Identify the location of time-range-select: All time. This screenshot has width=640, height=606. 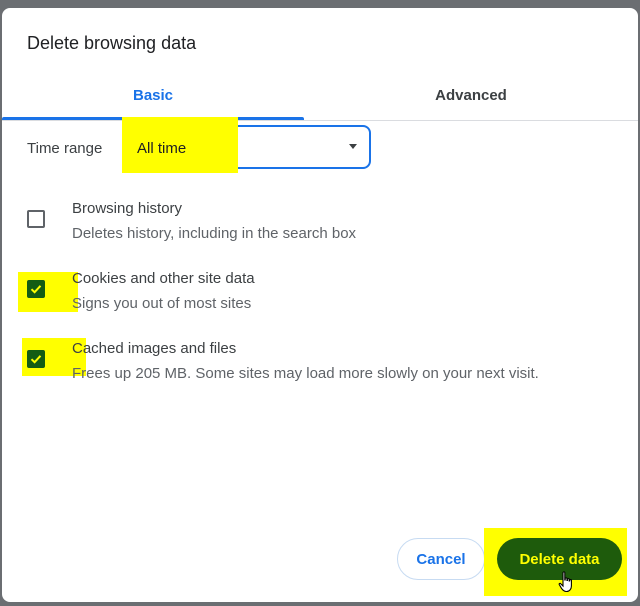
(246, 145).